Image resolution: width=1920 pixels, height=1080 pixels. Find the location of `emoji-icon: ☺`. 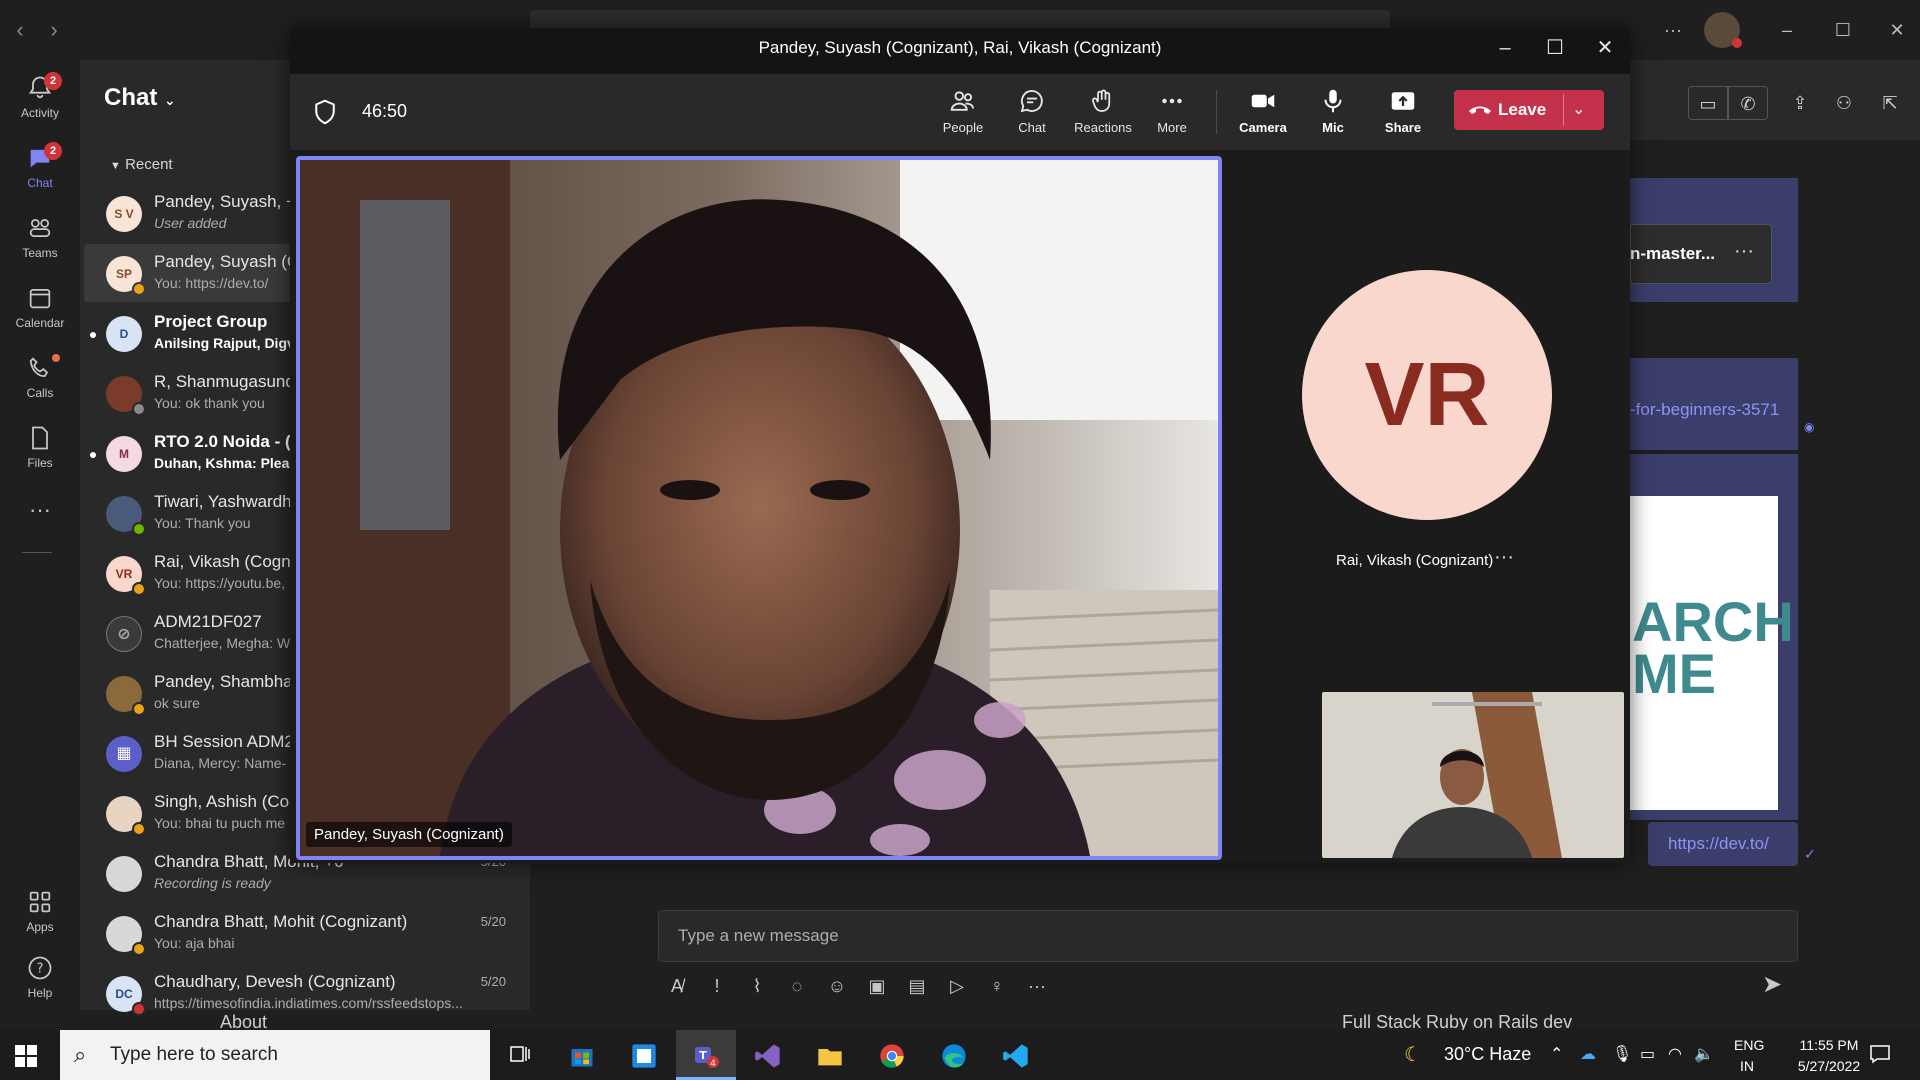

emoji-icon: ☺ is located at coordinates (837, 986).